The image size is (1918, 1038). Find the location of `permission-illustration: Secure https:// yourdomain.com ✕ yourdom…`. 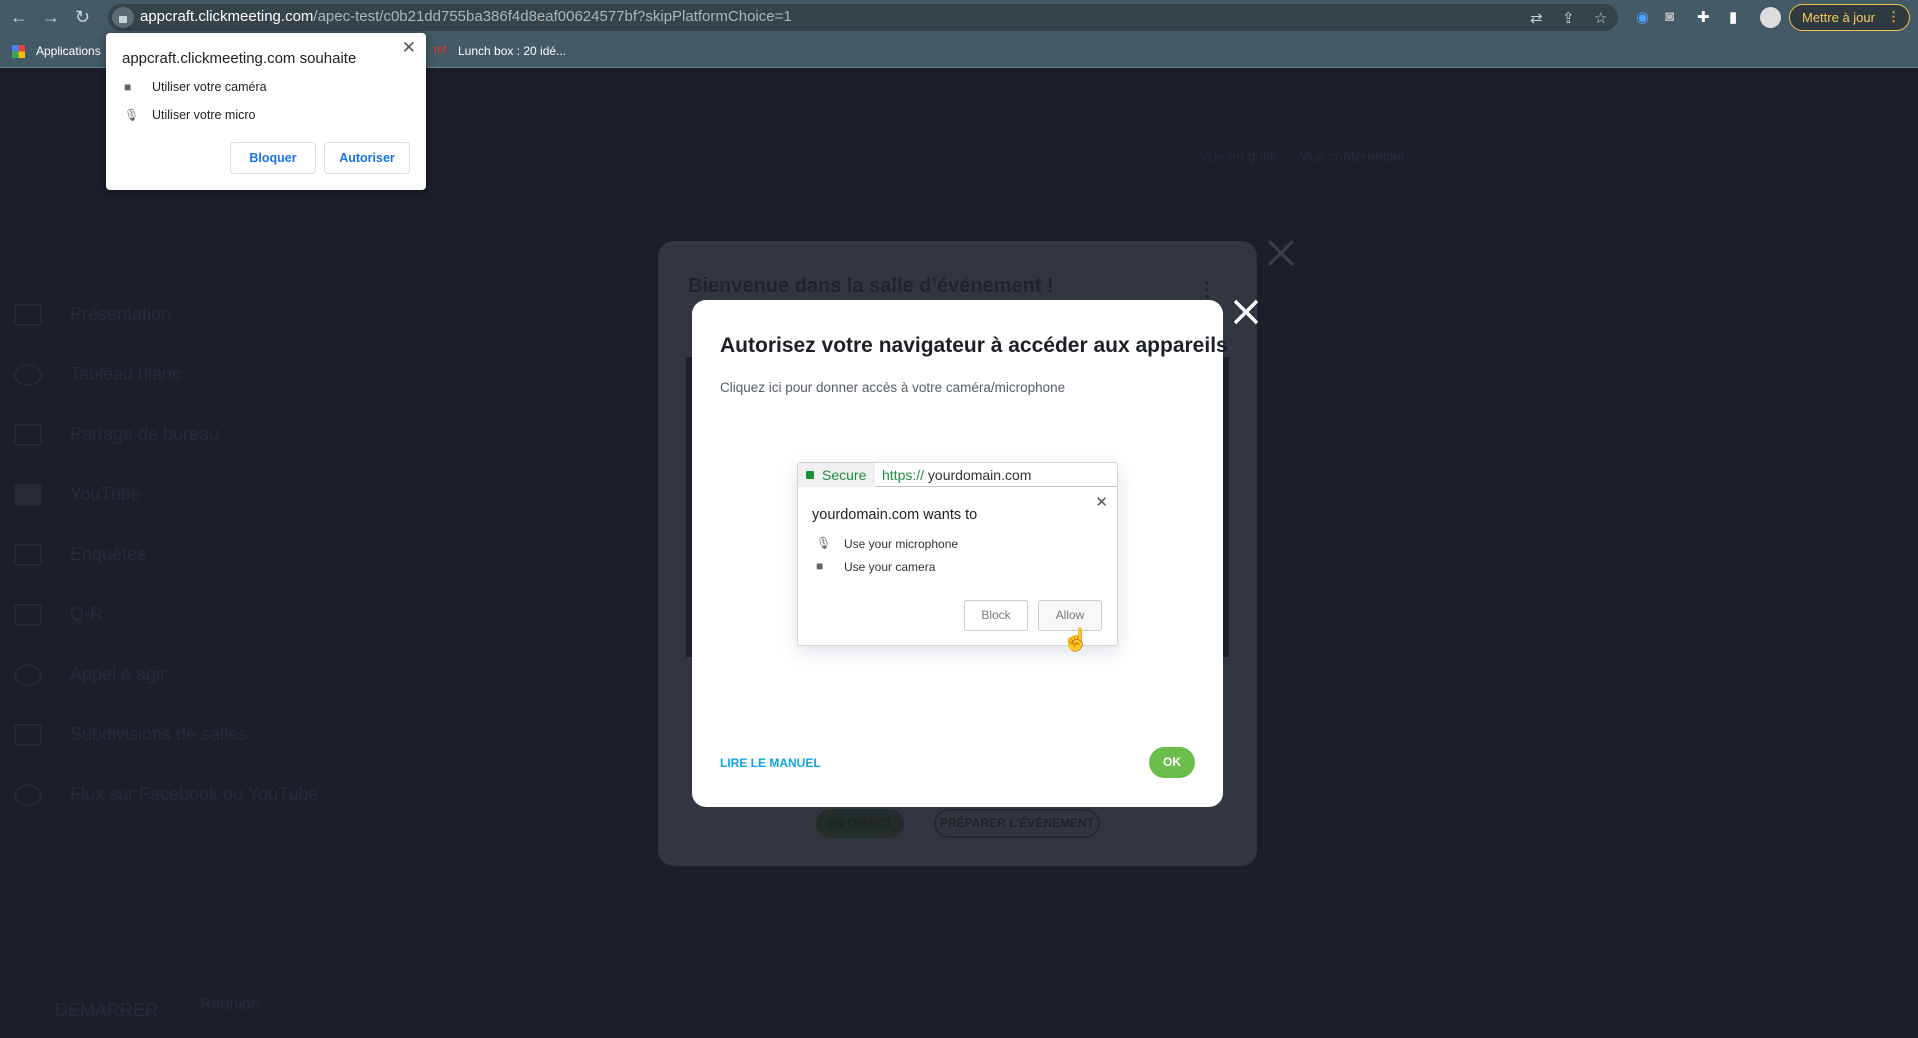

permission-illustration: Secure https:// yourdomain.com ✕ yourdom… is located at coordinates (957, 557).